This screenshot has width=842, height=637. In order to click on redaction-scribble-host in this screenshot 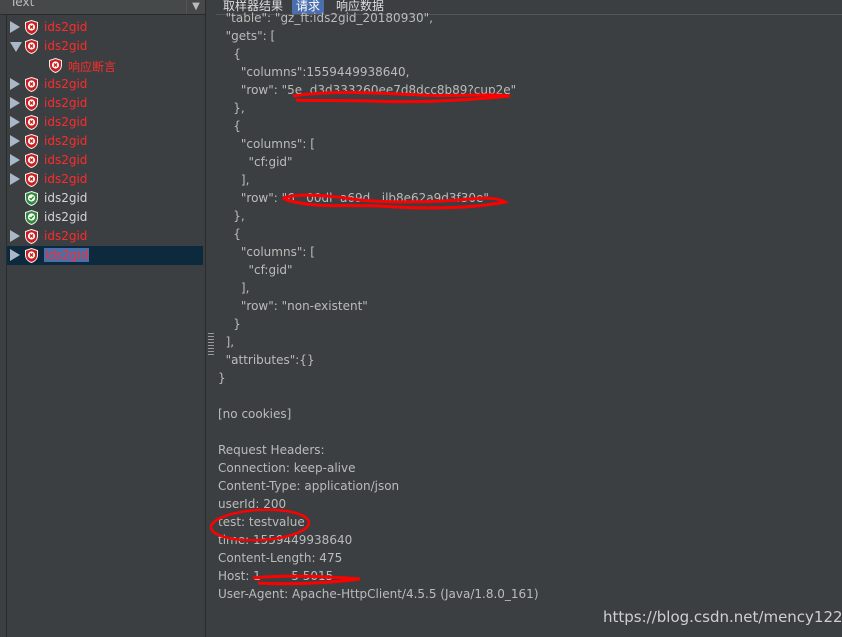, I will do `click(306, 580)`.